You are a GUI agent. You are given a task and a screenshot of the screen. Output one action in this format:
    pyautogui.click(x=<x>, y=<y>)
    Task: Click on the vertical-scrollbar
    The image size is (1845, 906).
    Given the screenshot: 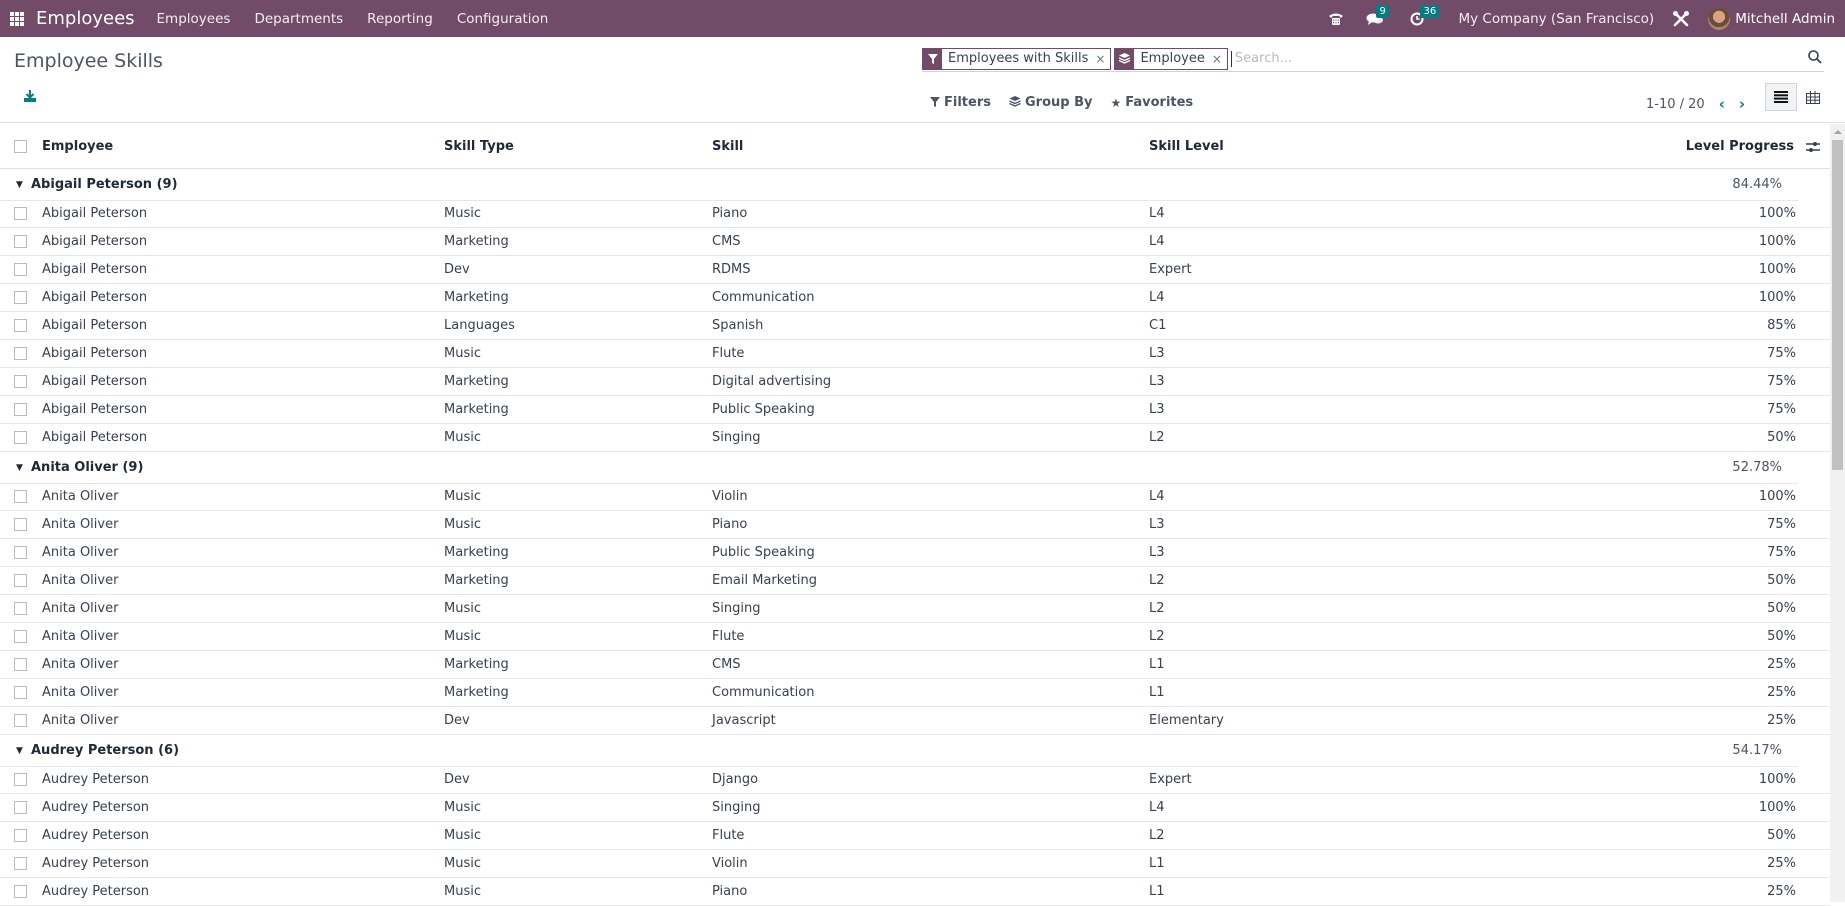 What is the action you would take?
    pyautogui.click(x=1837, y=513)
    